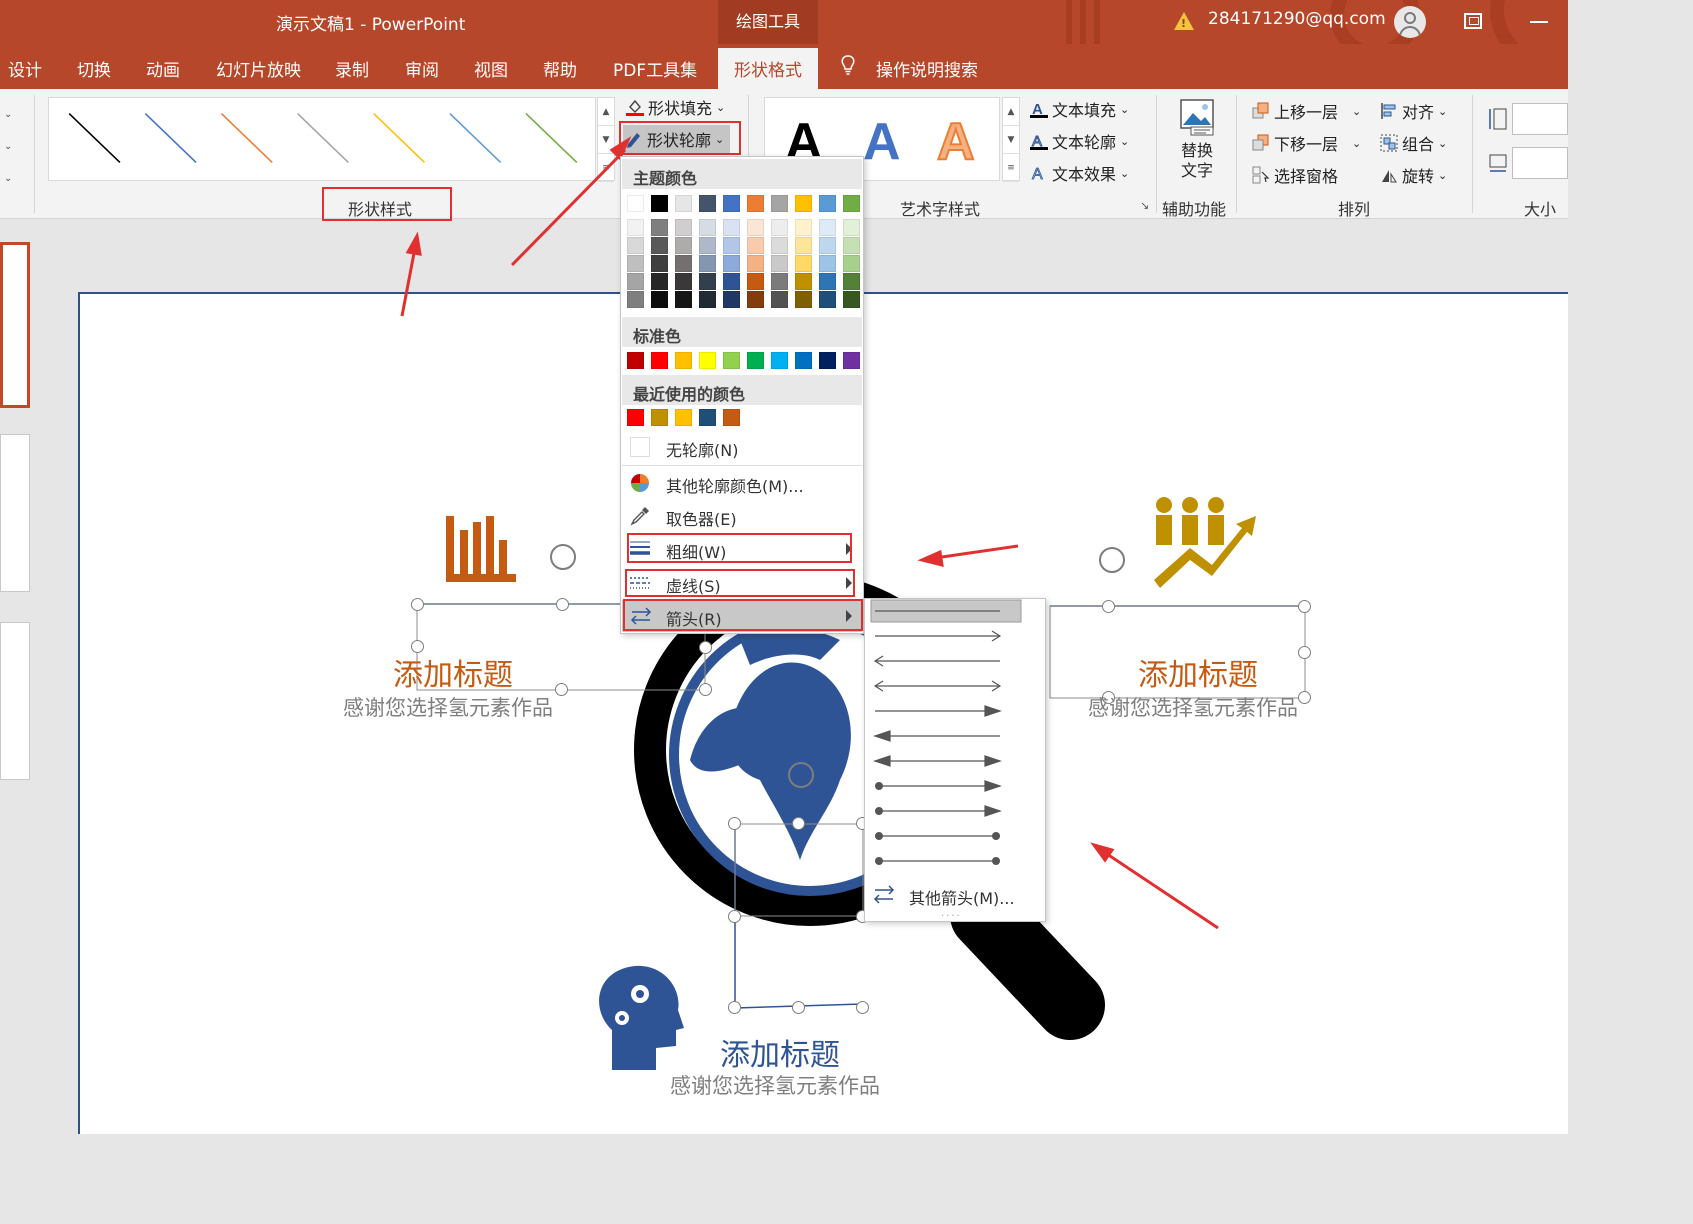 The width and height of the screenshot is (1693, 1224). I want to click on minimize-icon, so click(1539, 22).